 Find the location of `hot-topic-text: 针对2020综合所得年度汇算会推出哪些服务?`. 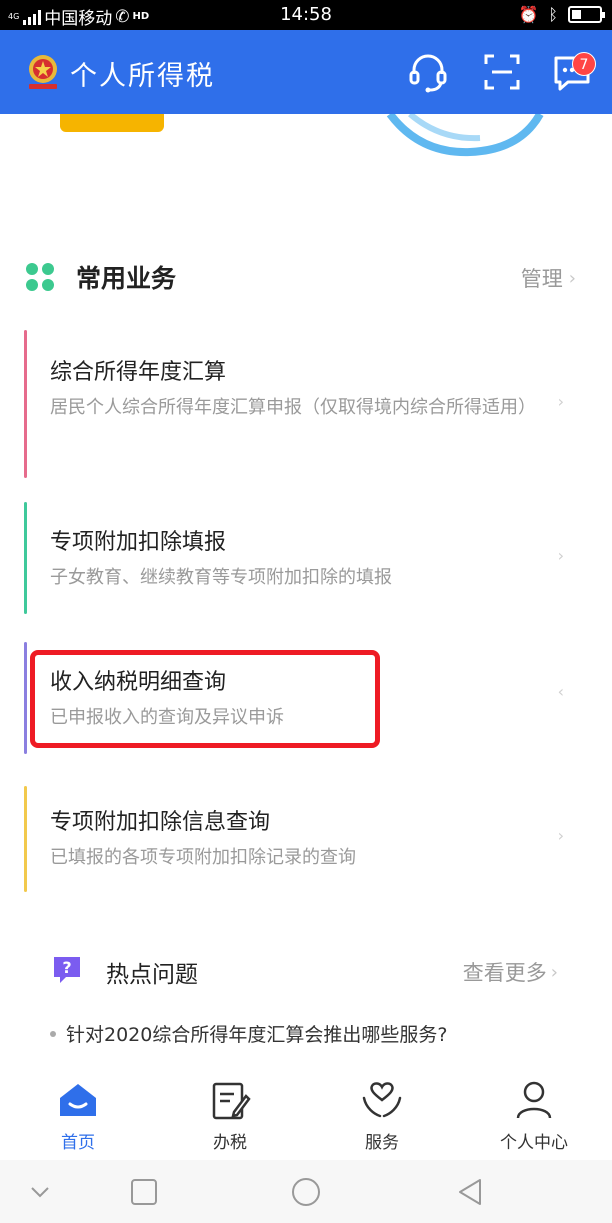

hot-topic-text: 针对2020综合所得年度汇算会推出哪些服务? is located at coordinates (257, 1035).